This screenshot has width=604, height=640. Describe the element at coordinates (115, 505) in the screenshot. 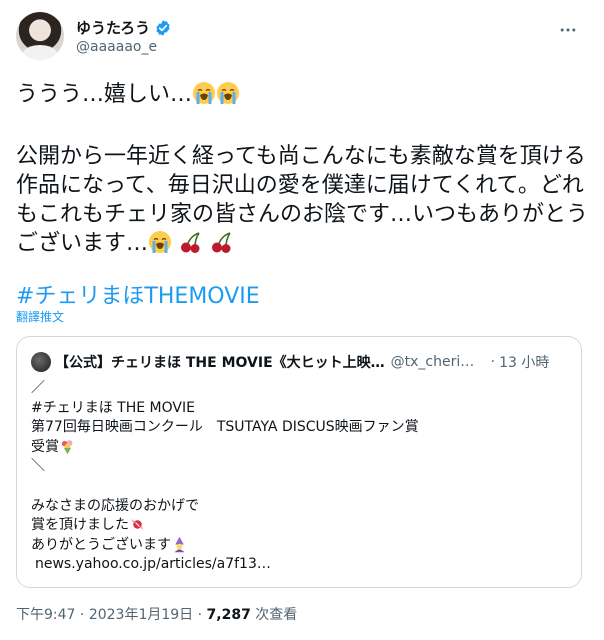

I see `quoted-line: みなさまの応援のおかげで` at that location.